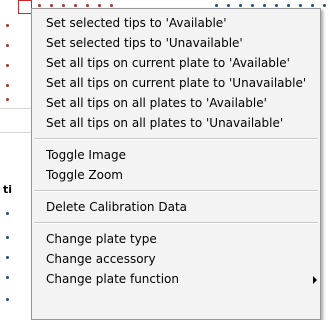 This screenshot has height=320, width=330. What do you see at coordinates (8, 189) in the screenshot?
I see `background-partial-label: ti` at bounding box center [8, 189].